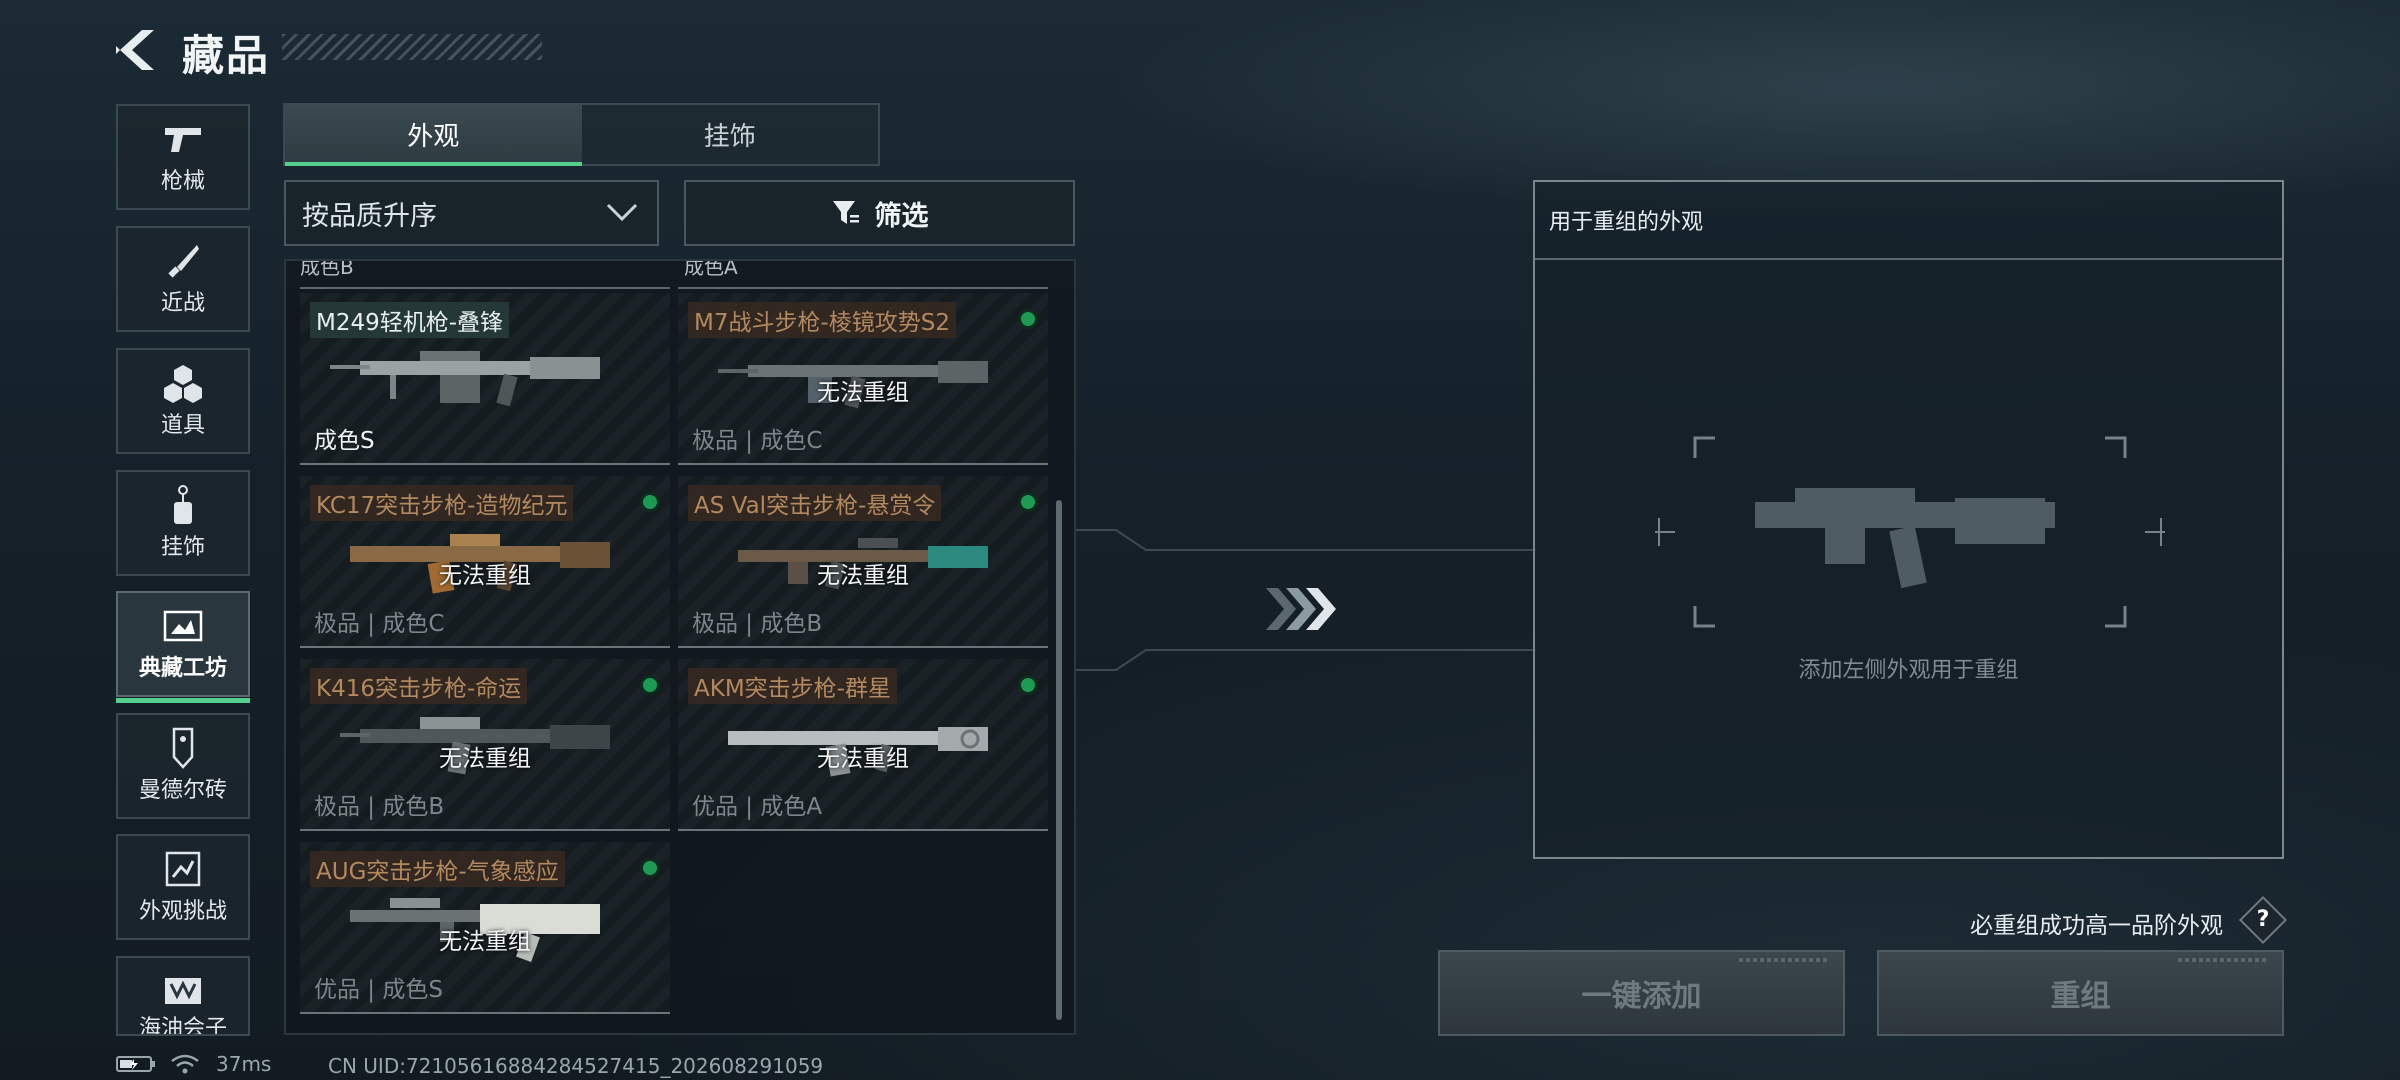 The height and width of the screenshot is (1080, 2400). What do you see at coordinates (135, 50) in the screenshot?
I see `back-arrow-icon` at bounding box center [135, 50].